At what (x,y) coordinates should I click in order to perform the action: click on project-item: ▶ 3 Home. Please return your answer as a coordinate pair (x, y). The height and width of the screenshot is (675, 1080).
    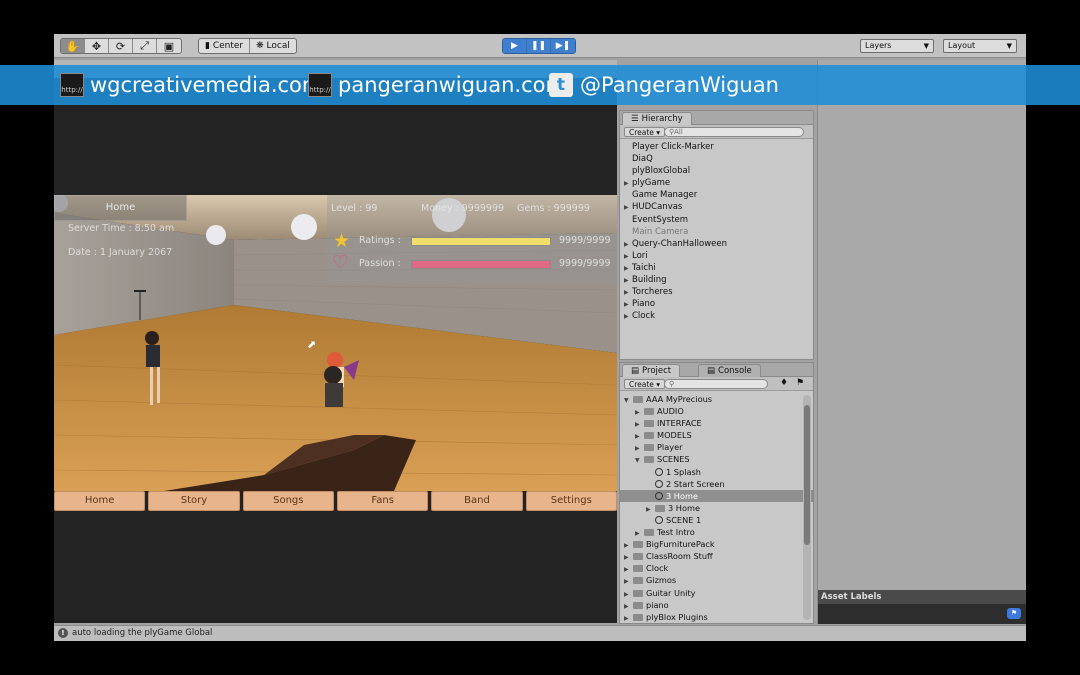
    Looking at the image, I should click on (716, 508).